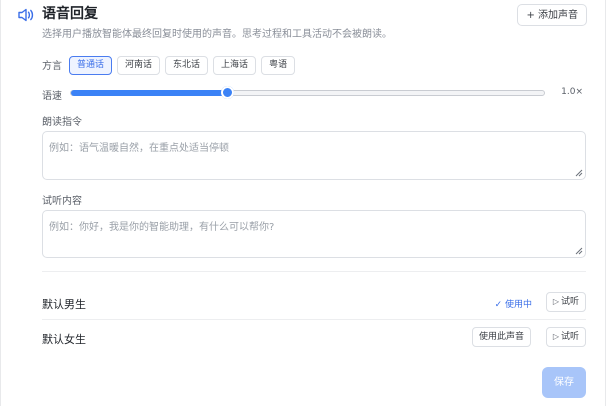  I want to click on speed-value: 1.0×, so click(572, 92).